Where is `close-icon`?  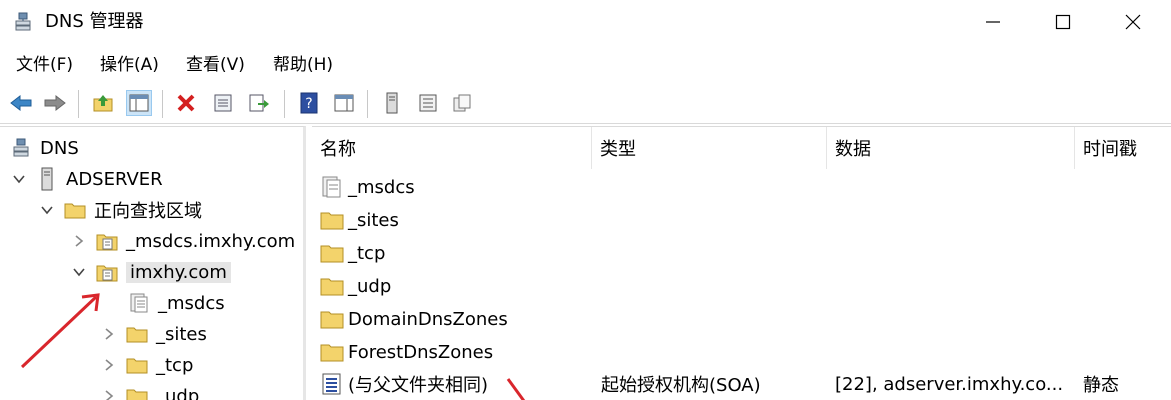 close-icon is located at coordinates (1133, 22).